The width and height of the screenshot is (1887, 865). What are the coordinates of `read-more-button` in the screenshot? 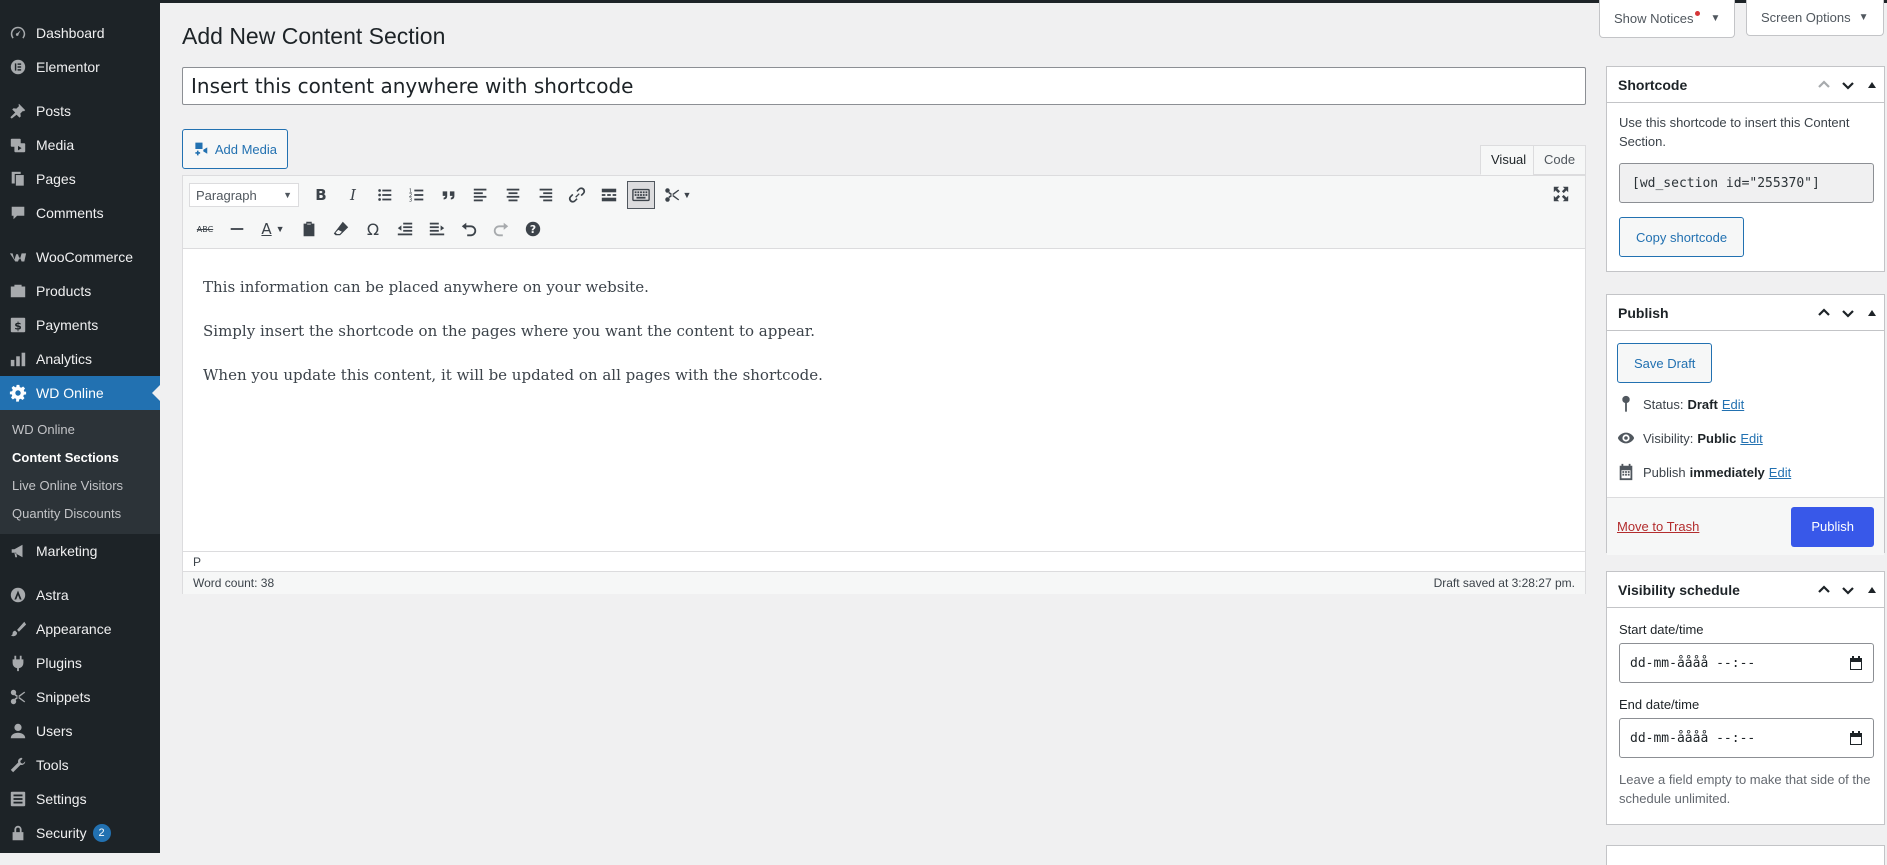 It's located at (609, 195).